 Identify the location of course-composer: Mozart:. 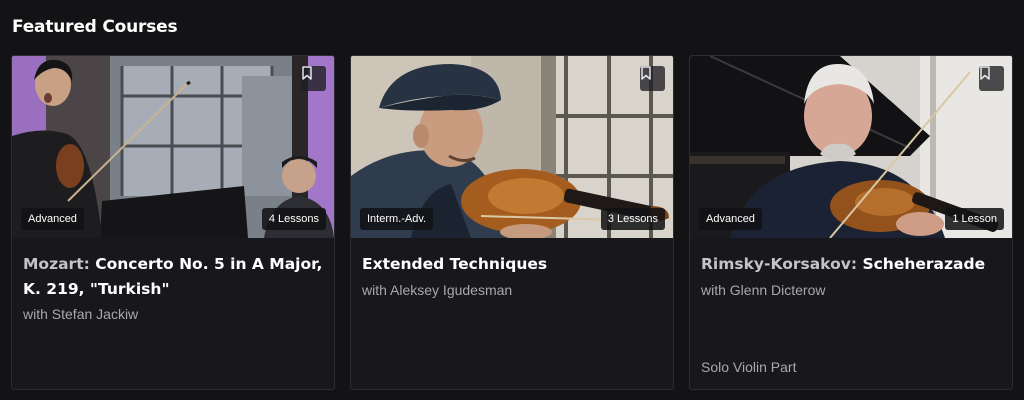
(56, 264).